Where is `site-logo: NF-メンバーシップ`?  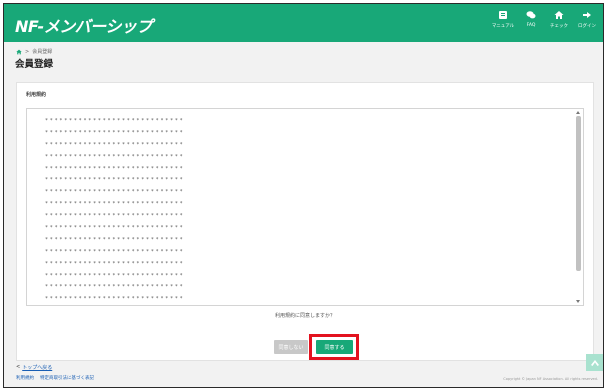 site-logo: NF-メンバーシップ is located at coordinates (83, 25).